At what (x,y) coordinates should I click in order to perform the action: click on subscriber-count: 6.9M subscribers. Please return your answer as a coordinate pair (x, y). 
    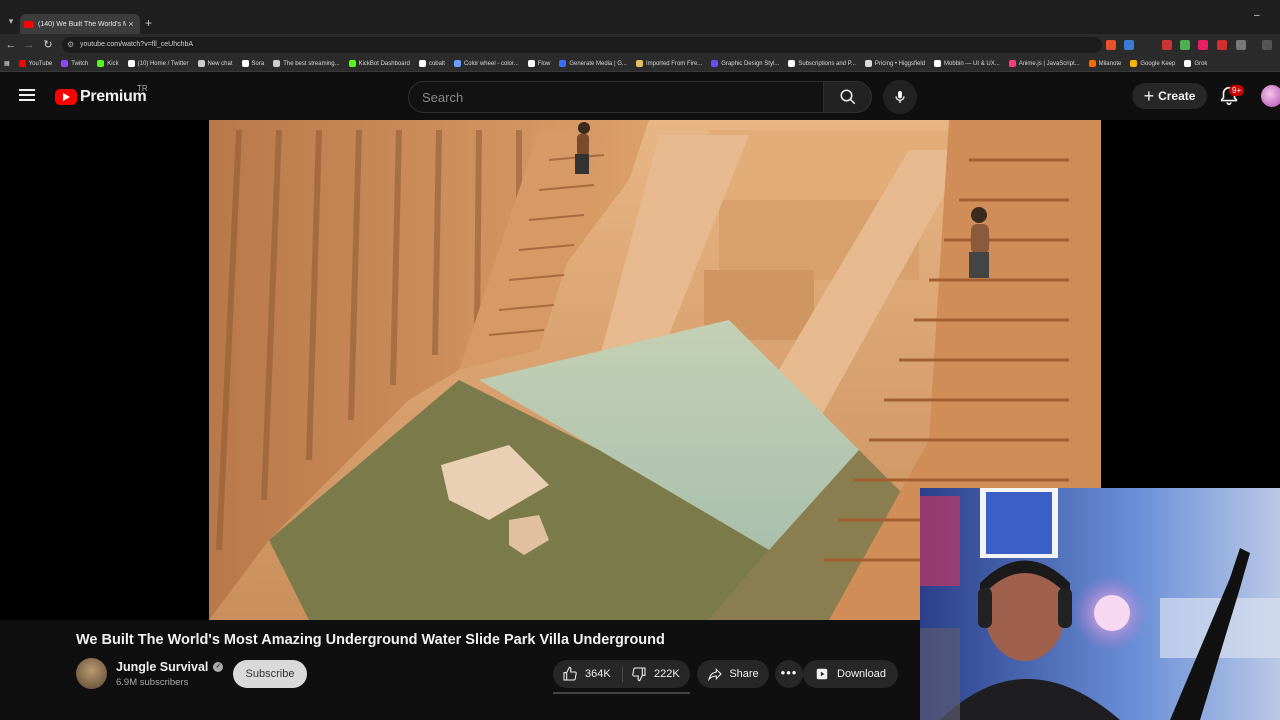
    Looking at the image, I should click on (152, 682).